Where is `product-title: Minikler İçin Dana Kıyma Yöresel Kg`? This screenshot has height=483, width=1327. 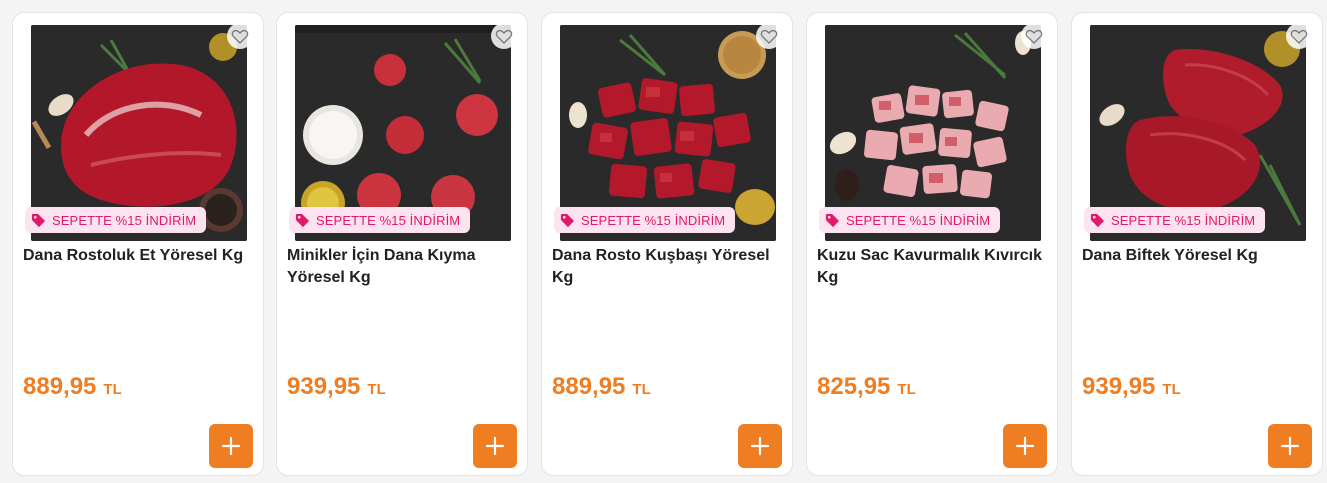
product-title: Minikler İçin Dana Kıyma Yöresel Kg is located at coordinates (403, 267).